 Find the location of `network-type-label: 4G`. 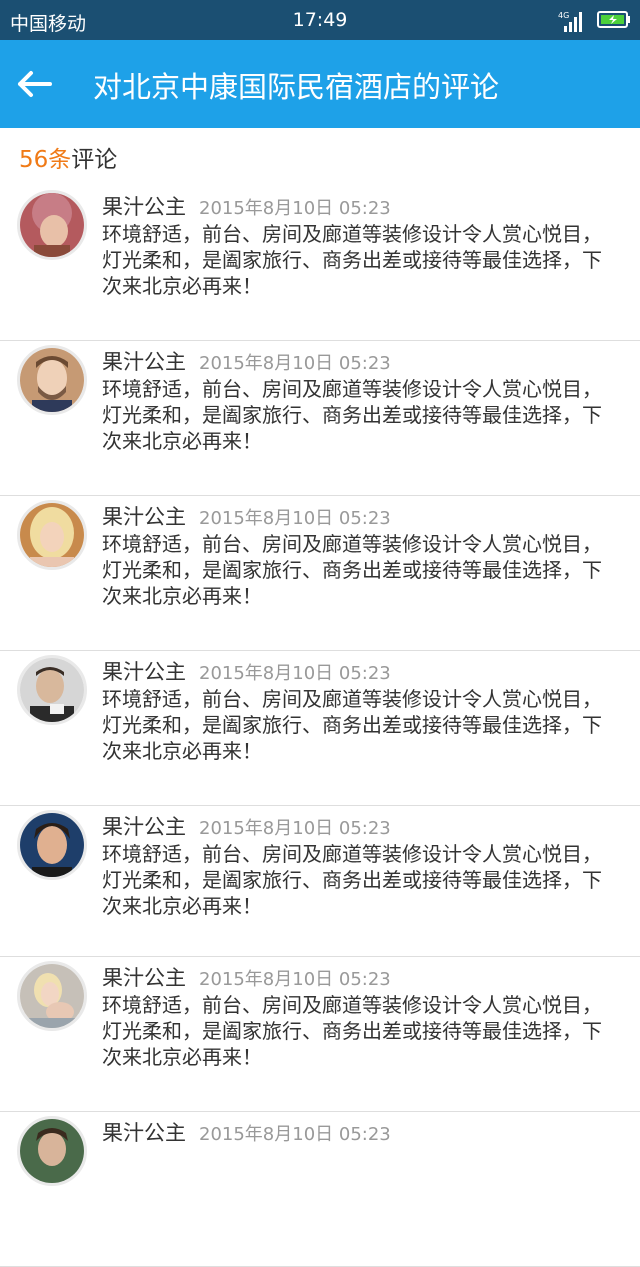

network-type-label: 4G is located at coordinates (563, 15).